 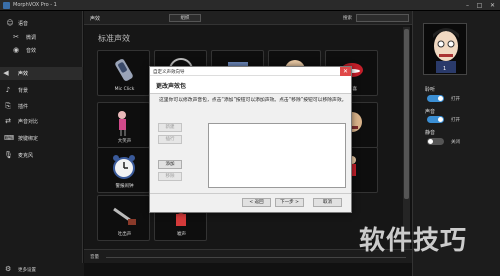 What do you see at coordinates (41, 106) in the screenshot?
I see `sidebar-item-plugins: ⎘ 插件` at bounding box center [41, 106].